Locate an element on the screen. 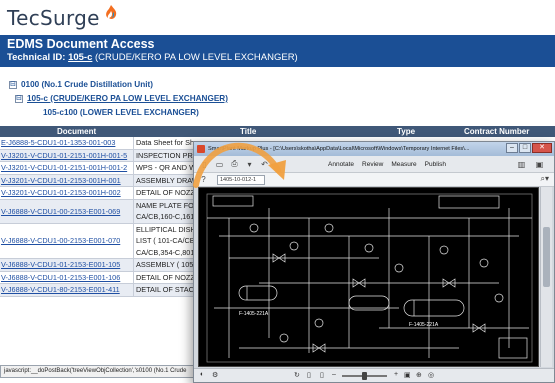  zoom-slider is located at coordinates (364, 376).